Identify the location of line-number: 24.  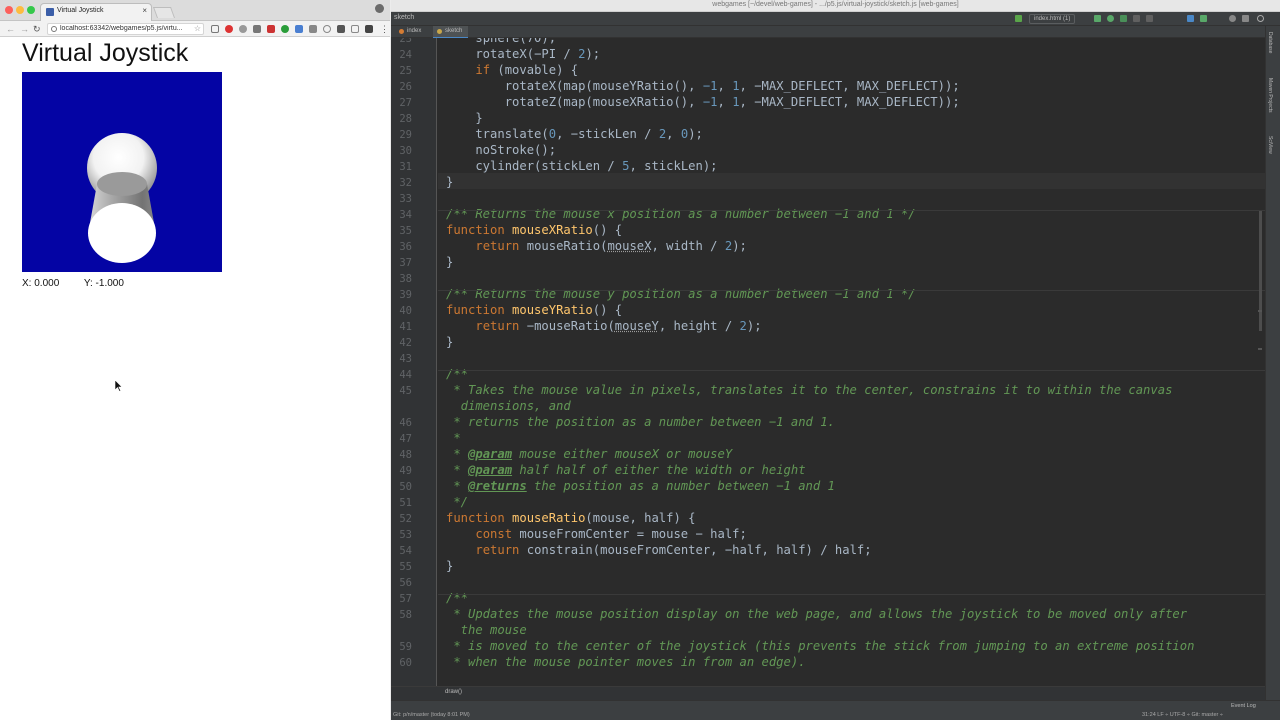
(405, 55).